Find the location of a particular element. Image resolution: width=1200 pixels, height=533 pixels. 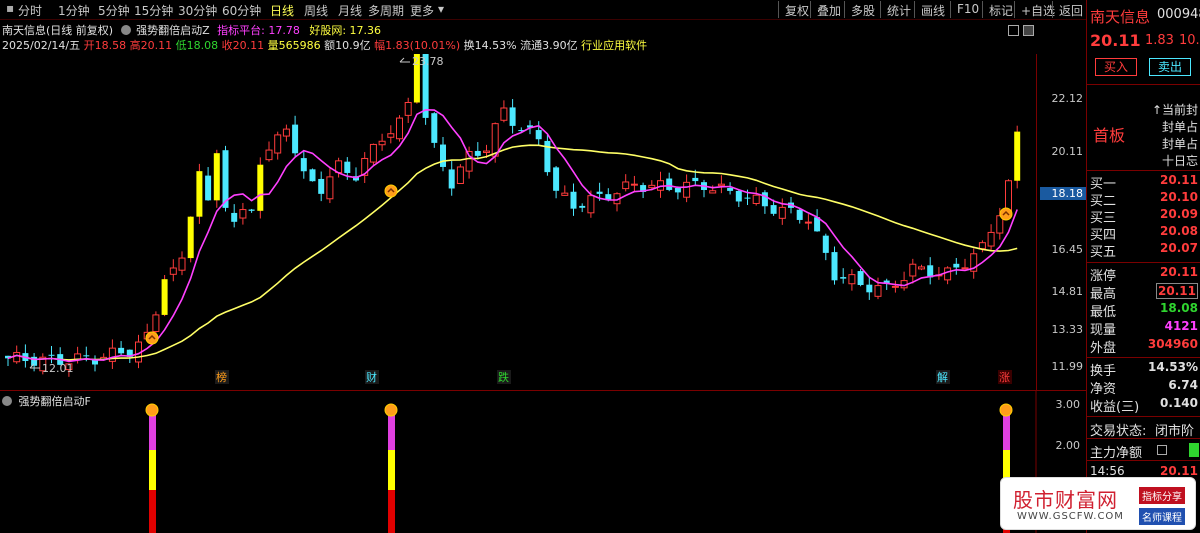

period-tab: 5分钟 is located at coordinates (114, 10).